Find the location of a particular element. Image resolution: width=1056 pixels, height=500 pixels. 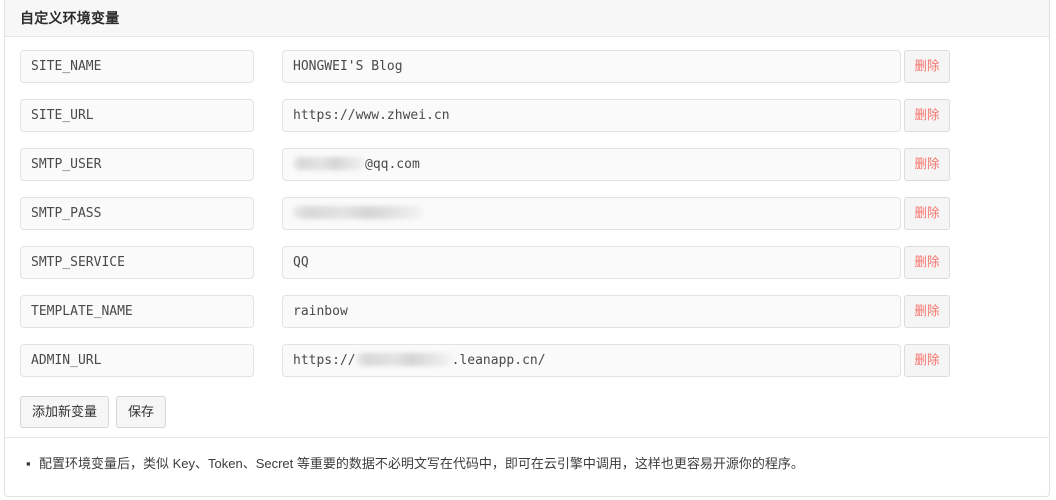

table-row: ADMIN_URL https:// .leanapp.cn/删除 is located at coordinates (527, 368).